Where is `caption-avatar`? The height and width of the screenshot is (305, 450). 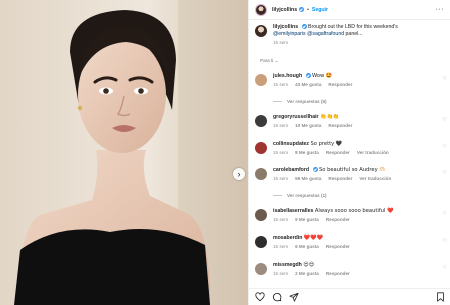 caption-avatar is located at coordinates (261, 31).